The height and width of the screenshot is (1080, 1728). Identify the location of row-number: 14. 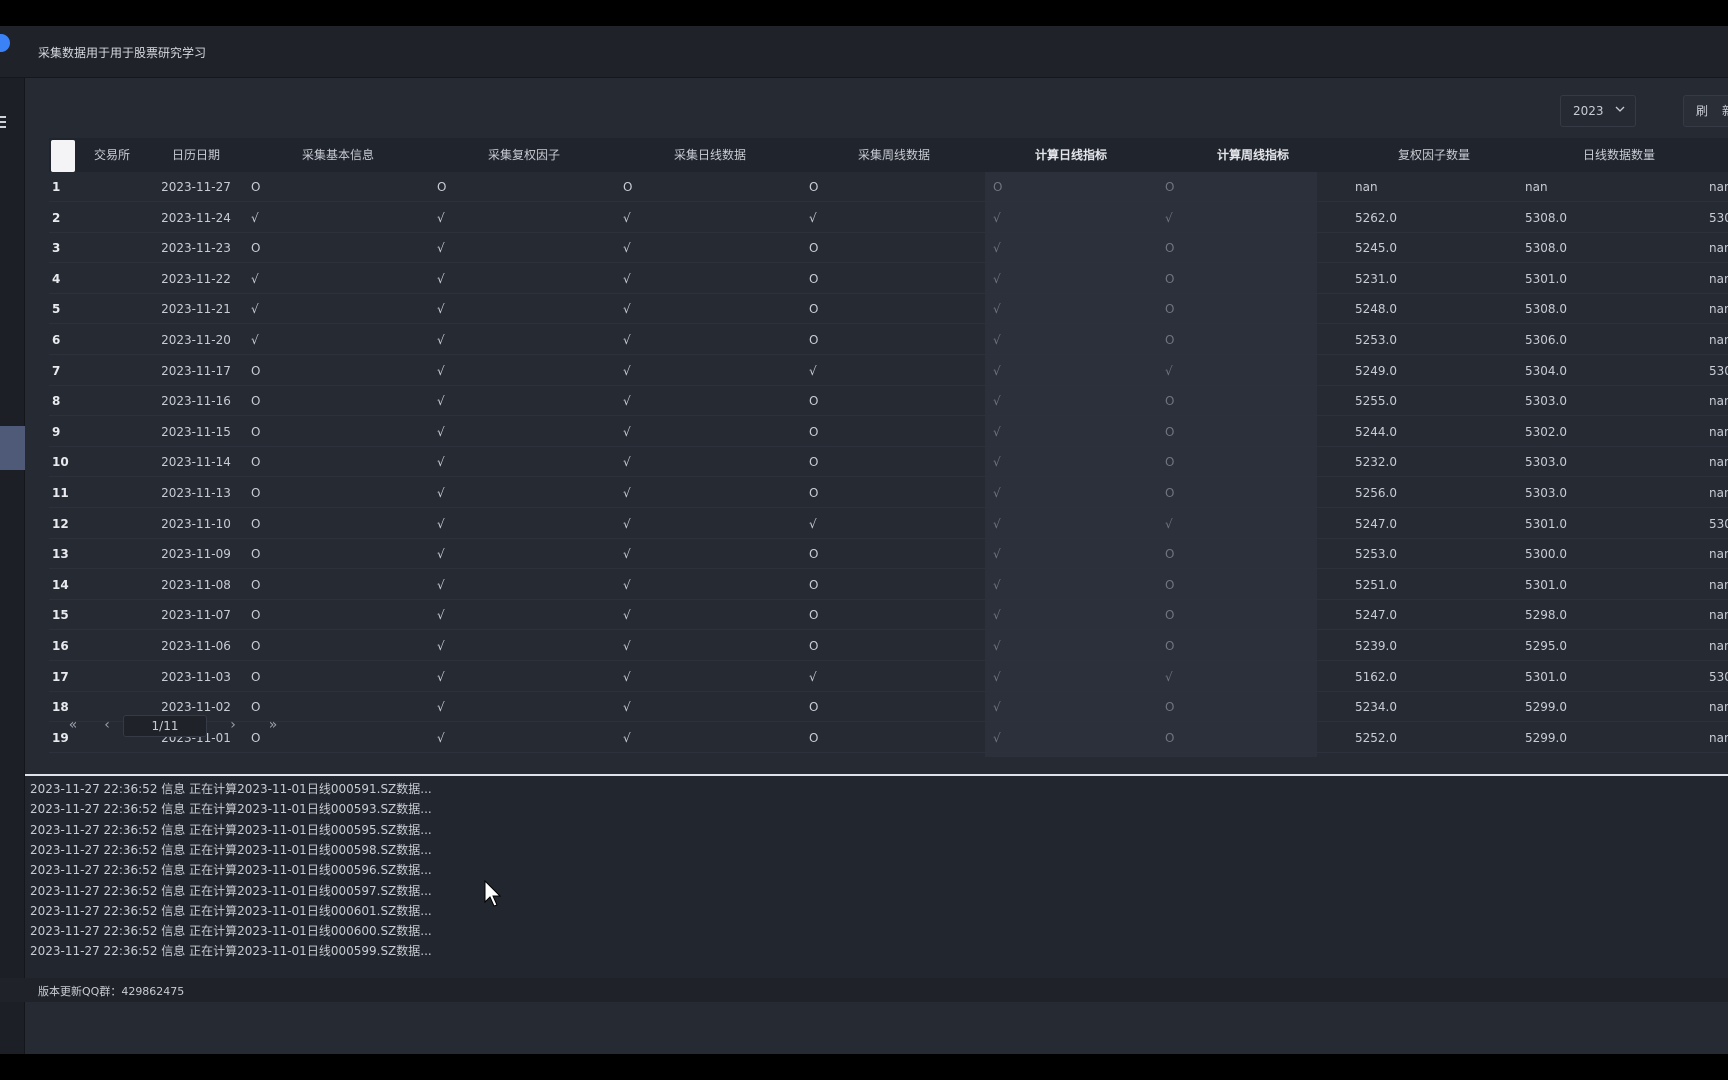
(60, 584).